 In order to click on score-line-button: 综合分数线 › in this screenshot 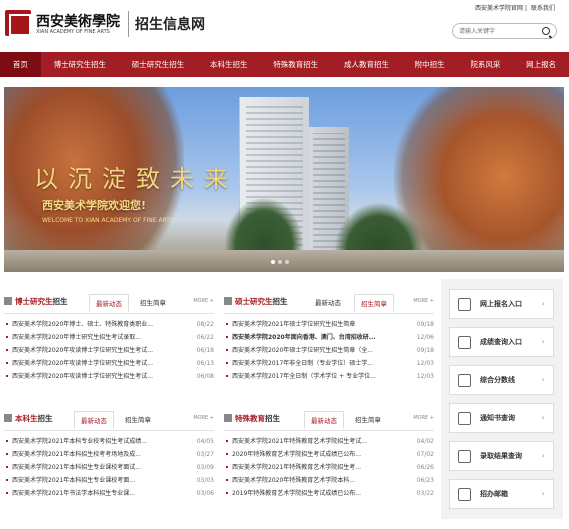, I will do `click(501, 380)`.